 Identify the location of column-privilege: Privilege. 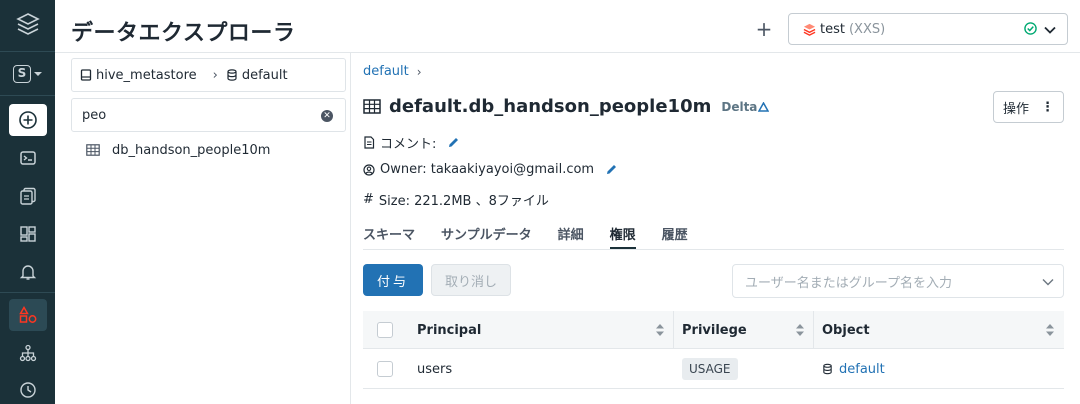
(714, 330).